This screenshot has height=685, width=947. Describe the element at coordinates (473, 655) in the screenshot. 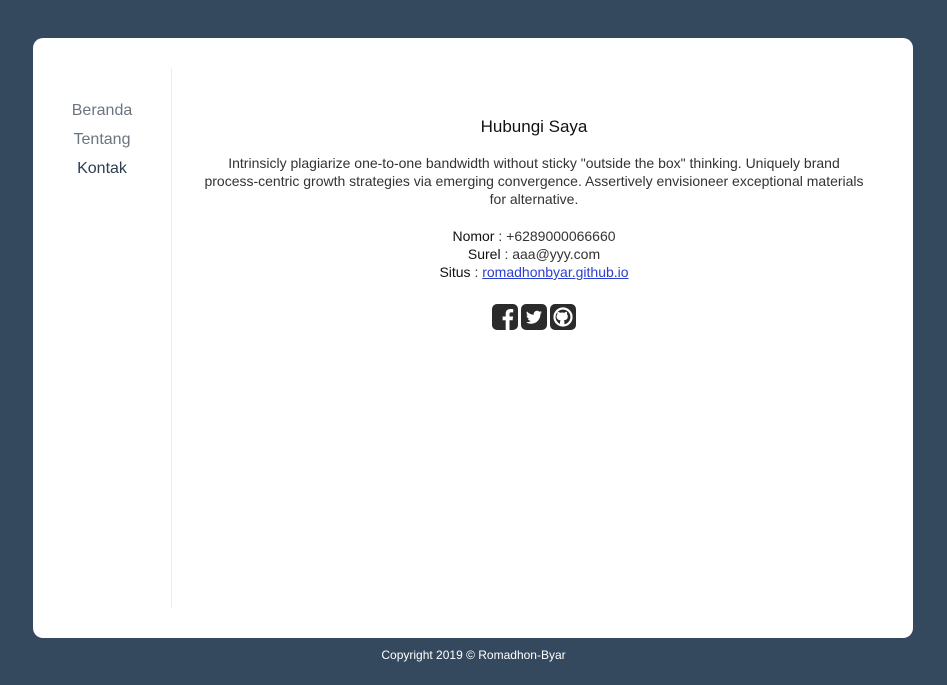

I see `footer-copyright: Copyright 2019 © Romadhon-Byar` at that location.